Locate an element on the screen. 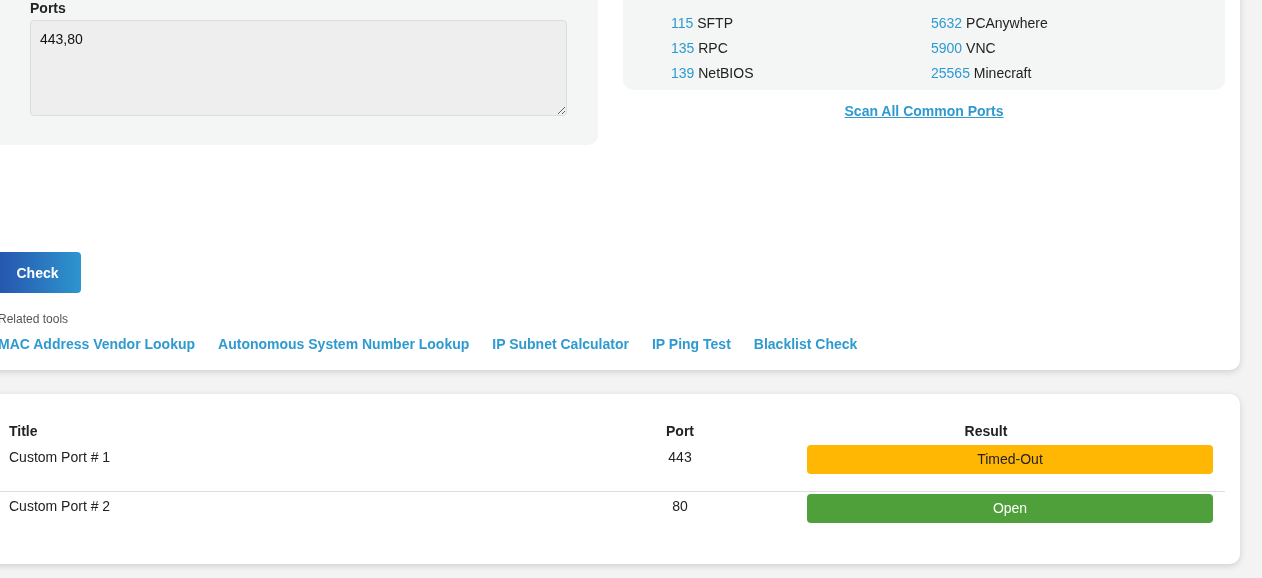 The image size is (1262, 578). common-port-item: 115 SFTP is located at coordinates (801, 23).